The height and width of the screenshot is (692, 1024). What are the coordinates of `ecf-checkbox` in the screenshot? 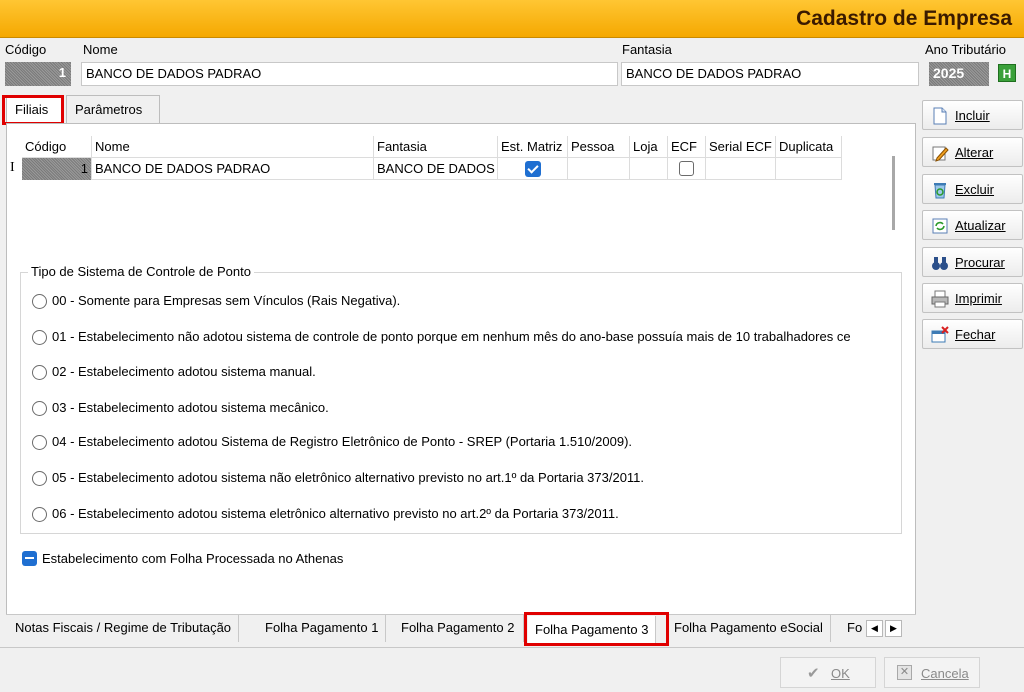 It's located at (686, 168).